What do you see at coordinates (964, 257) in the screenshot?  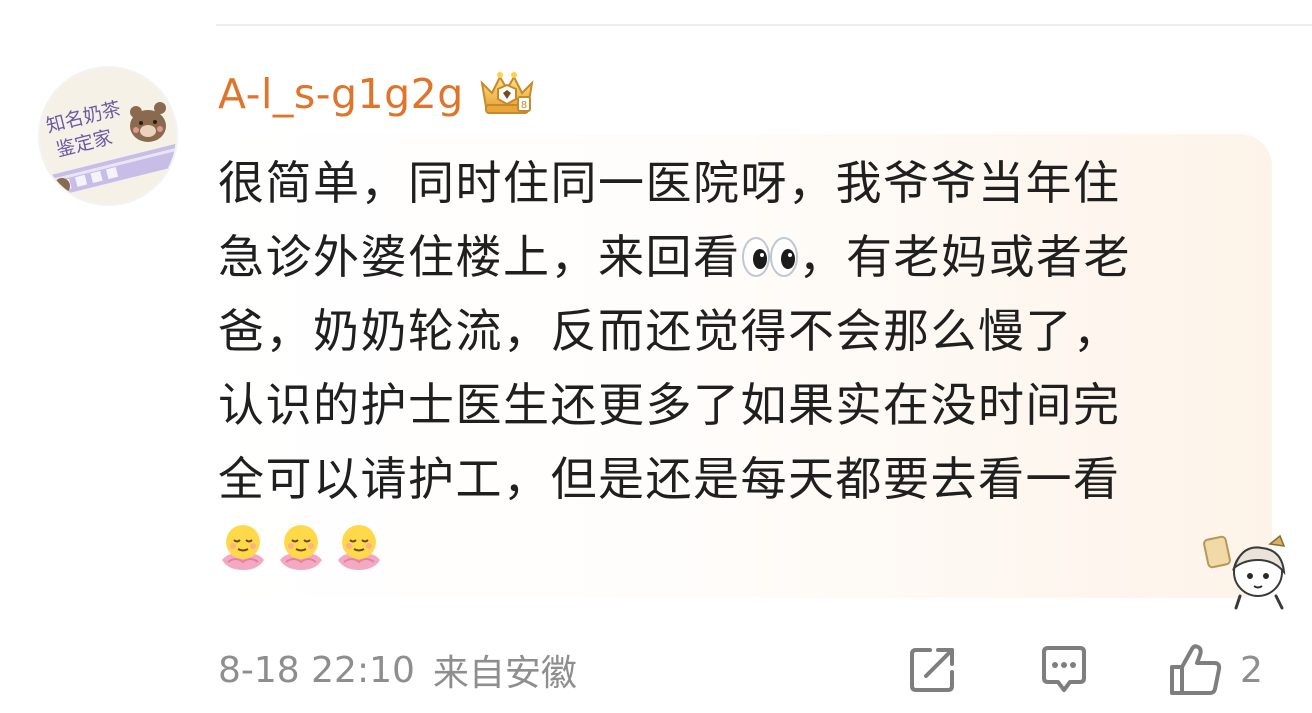 I see `comment-line-part: ，有老妈或者老` at bounding box center [964, 257].